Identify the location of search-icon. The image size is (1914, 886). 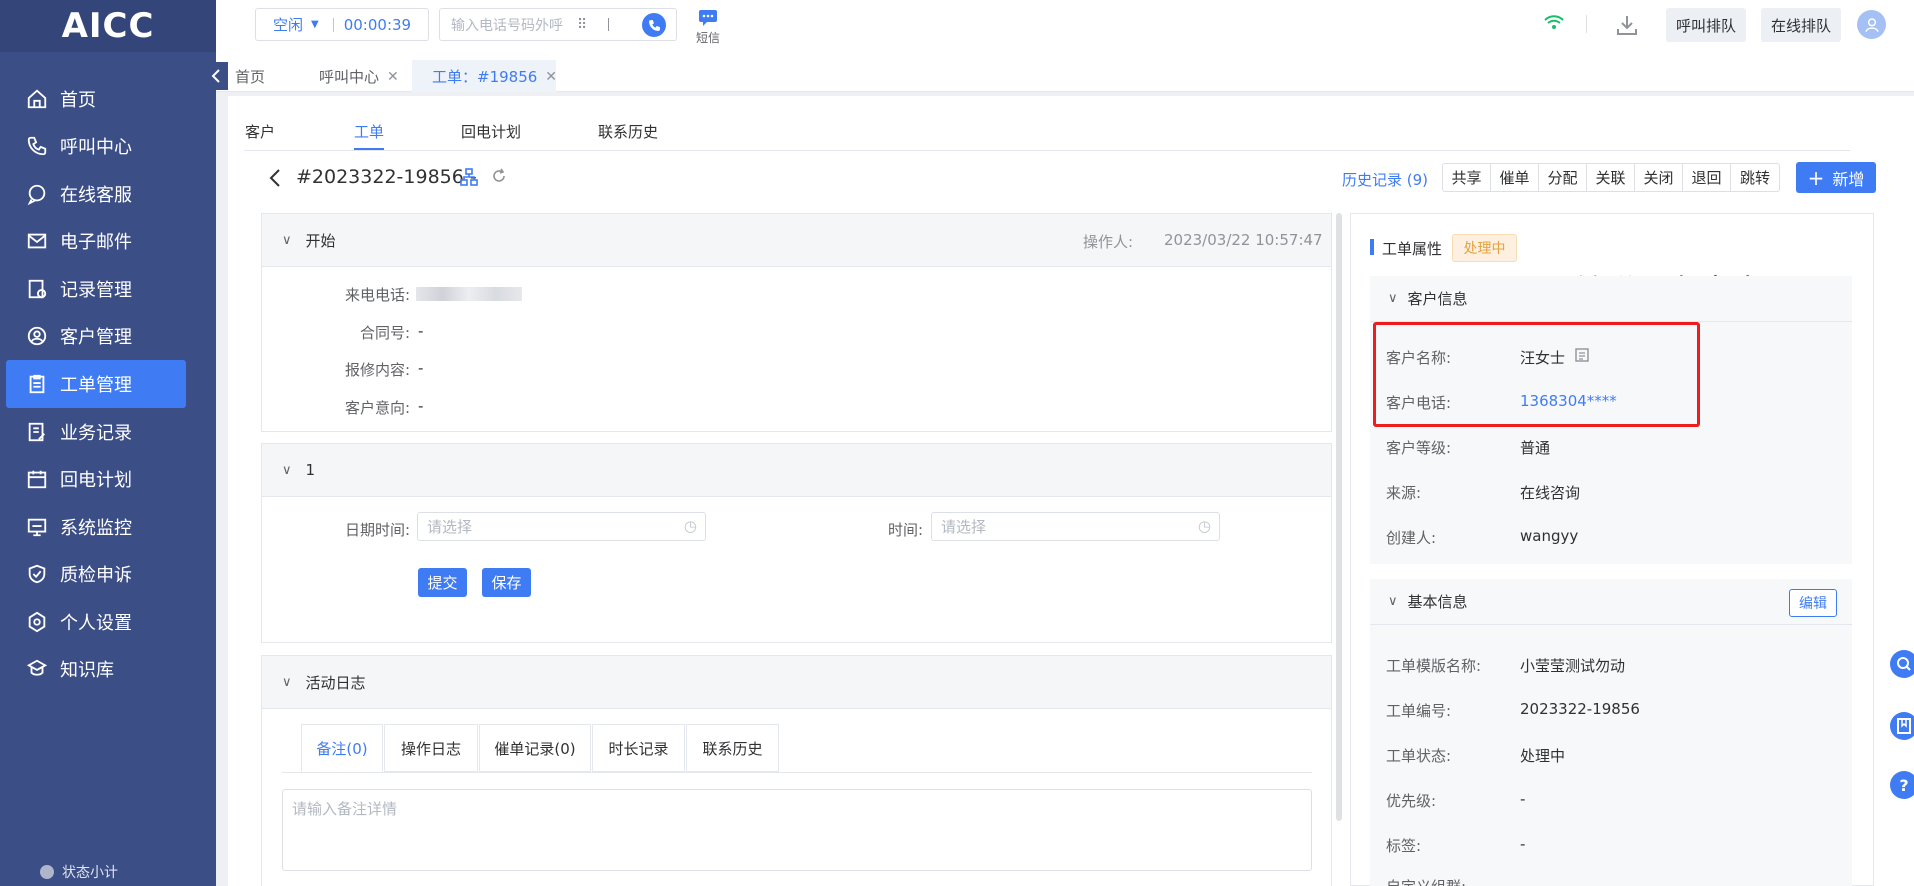
(1904, 664).